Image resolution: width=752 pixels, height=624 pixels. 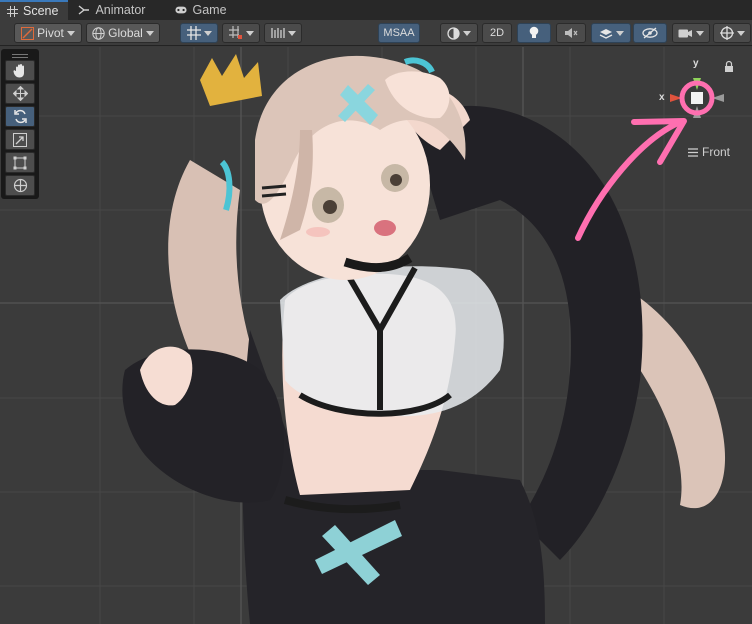 I want to click on orientation-gizmo, so click(x=700, y=103).